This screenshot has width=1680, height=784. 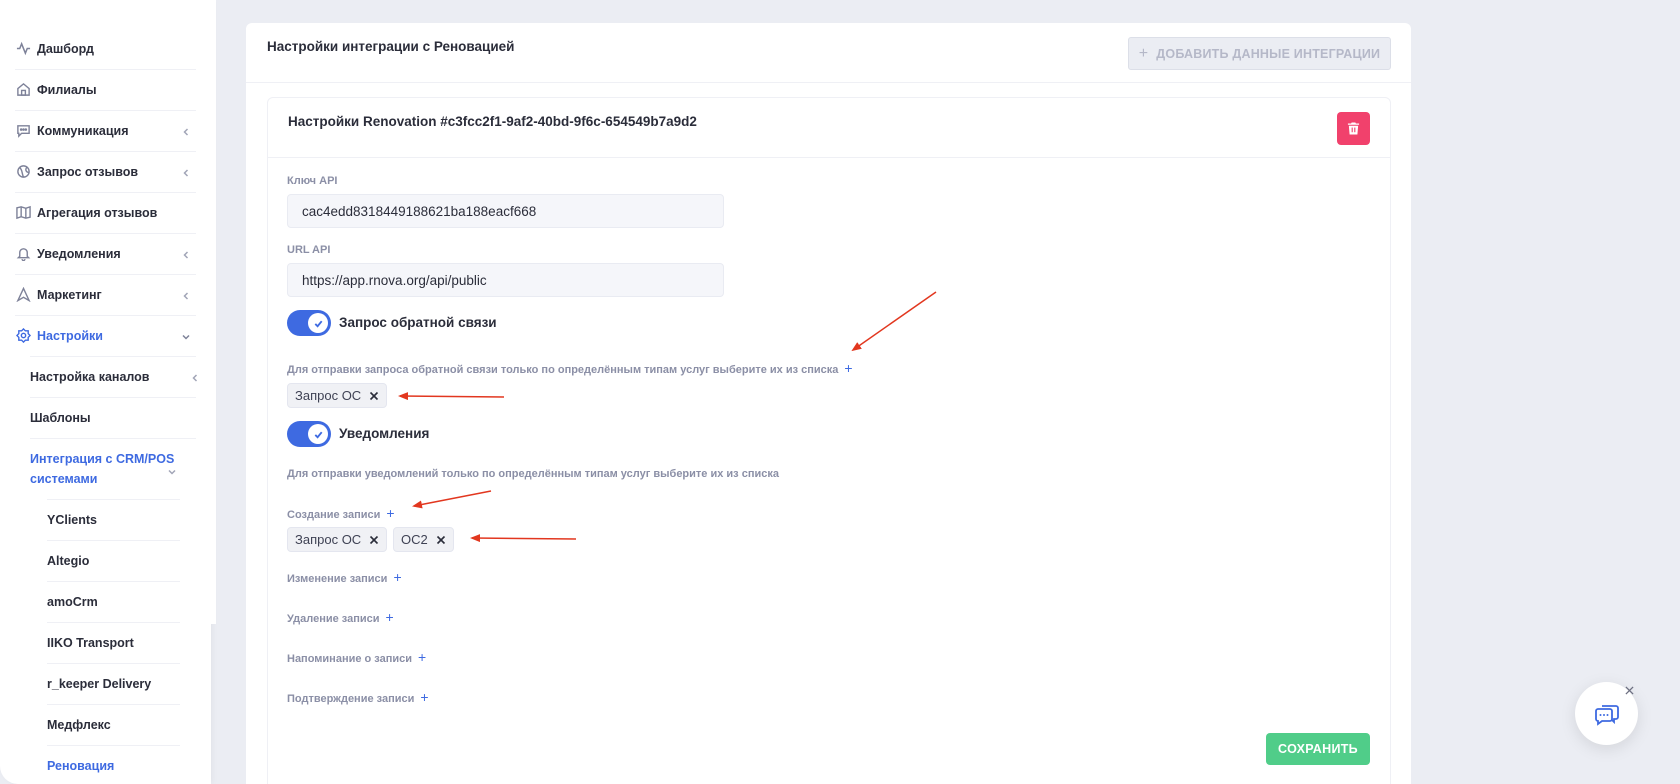 I want to click on sidebar-item-label: Медфлекс, so click(x=79, y=725).